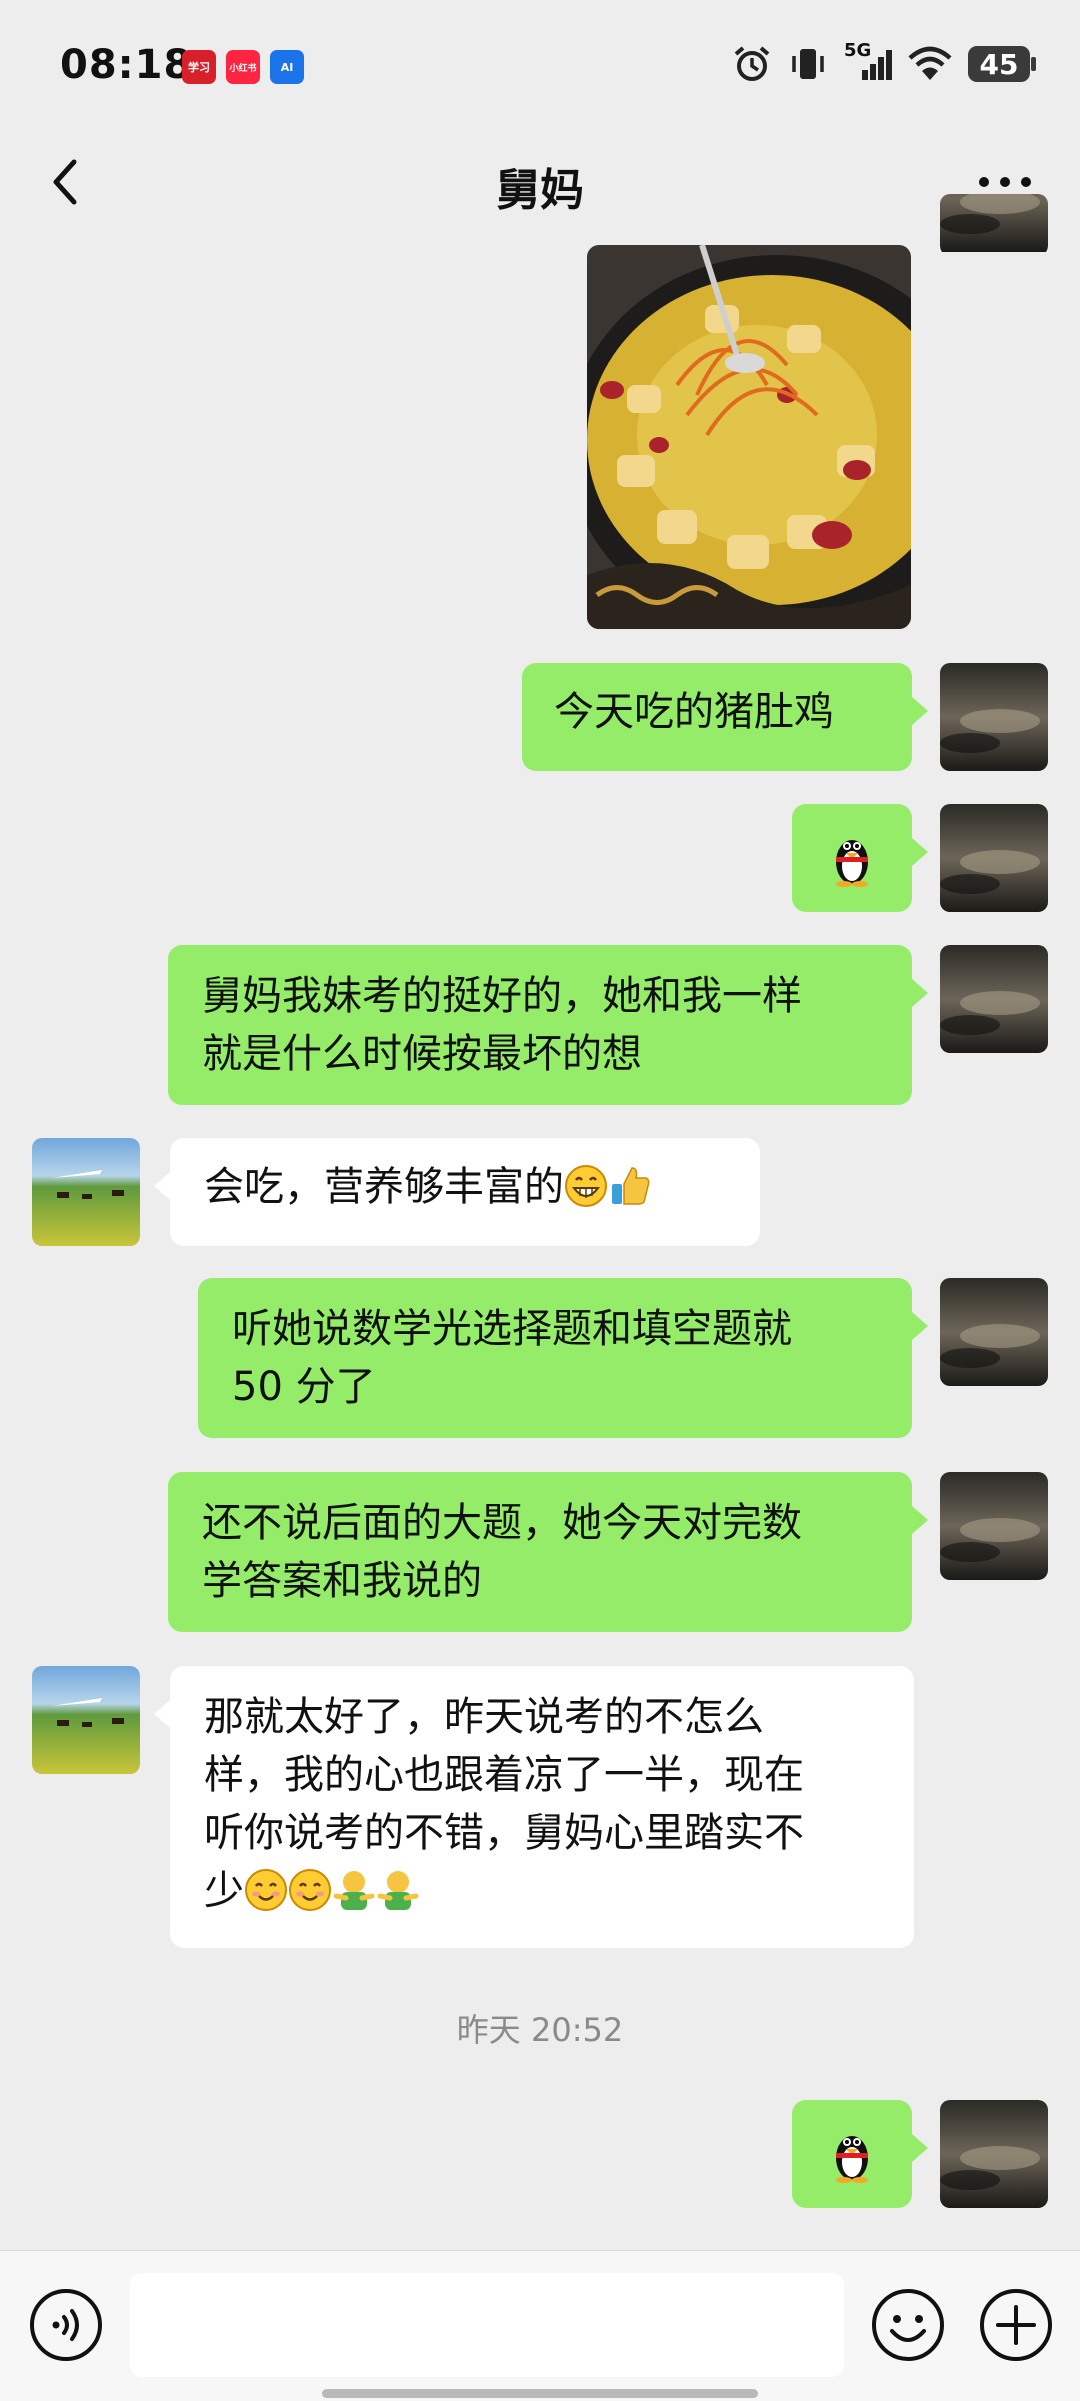  What do you see at coordinates (540, 2030) in the screenshot?
I see `message-timestamp: 昨天 20:52` at bounding box center [540, 2030].